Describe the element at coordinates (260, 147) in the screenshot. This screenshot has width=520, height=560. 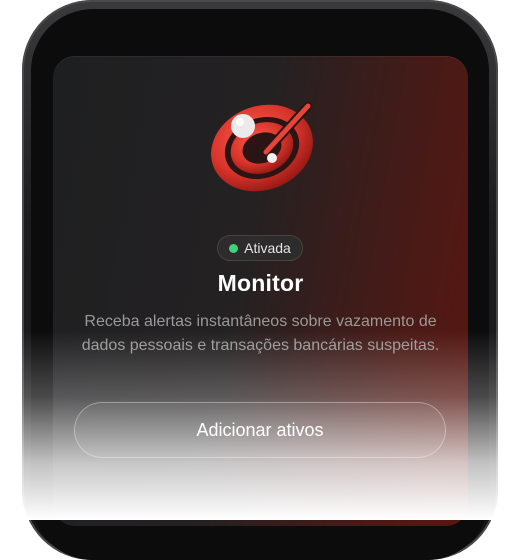
I see `monitor-radar-icon` at that location.